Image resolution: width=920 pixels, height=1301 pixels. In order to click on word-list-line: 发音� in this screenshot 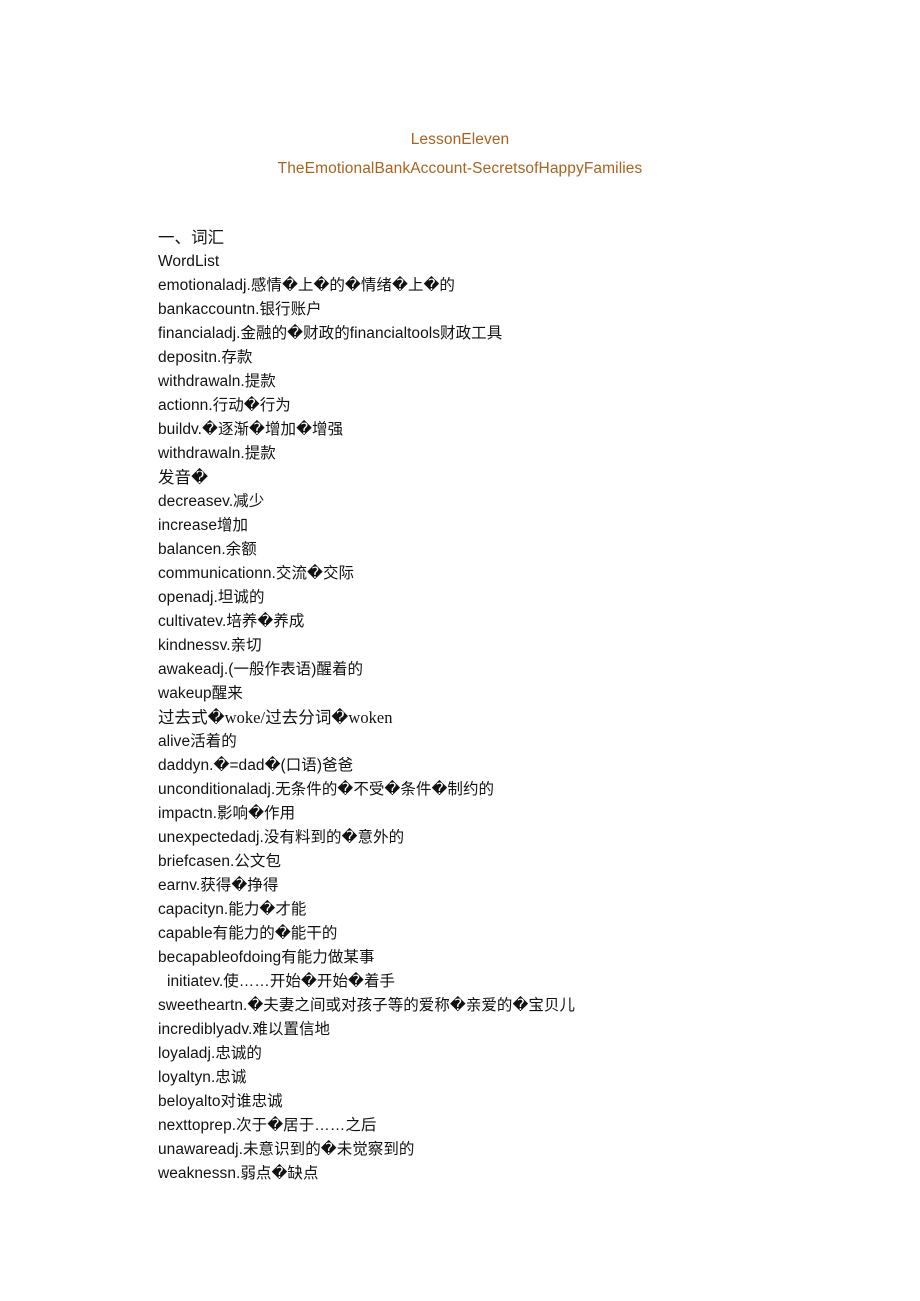, I will do `click(183, 477)`.